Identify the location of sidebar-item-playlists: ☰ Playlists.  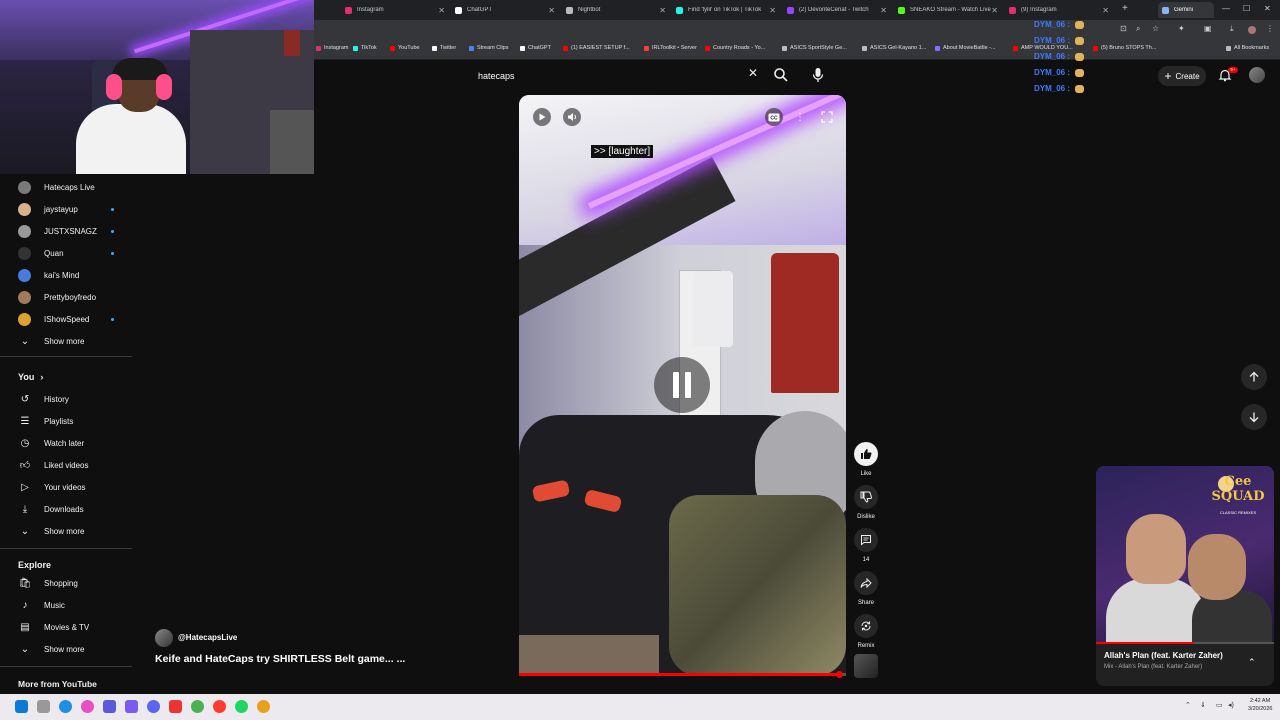
(66, 421).